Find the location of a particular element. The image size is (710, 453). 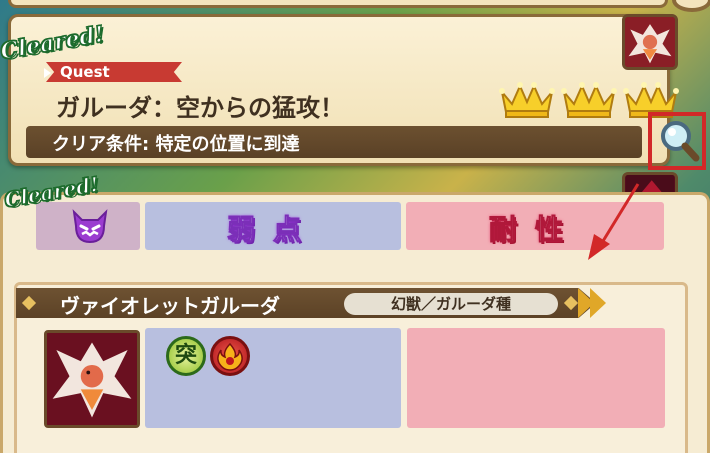

clear-condition-text: クリア条件: 特定の位置に到達 is located at coordinates (176, 144).